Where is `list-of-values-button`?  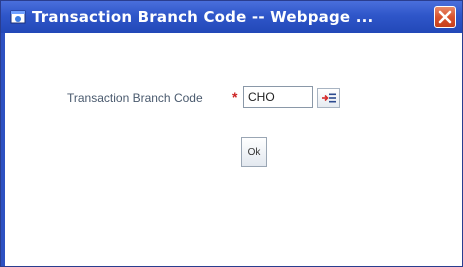 list-of-values-button is located at coordinates (328, 98).